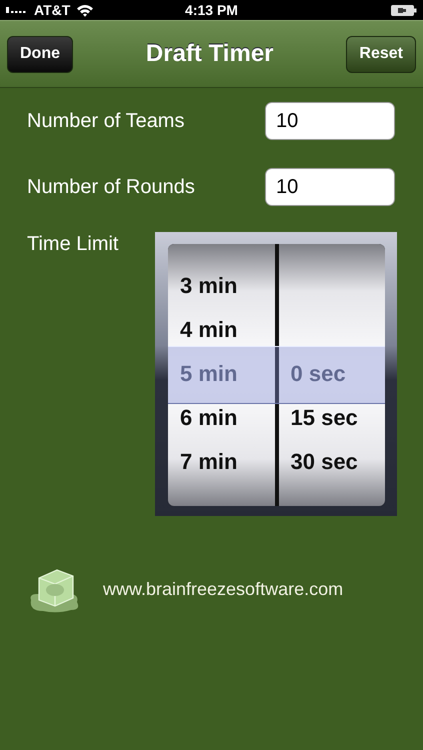  I want to click on field-label: Number of Teams, so click(105, 121).